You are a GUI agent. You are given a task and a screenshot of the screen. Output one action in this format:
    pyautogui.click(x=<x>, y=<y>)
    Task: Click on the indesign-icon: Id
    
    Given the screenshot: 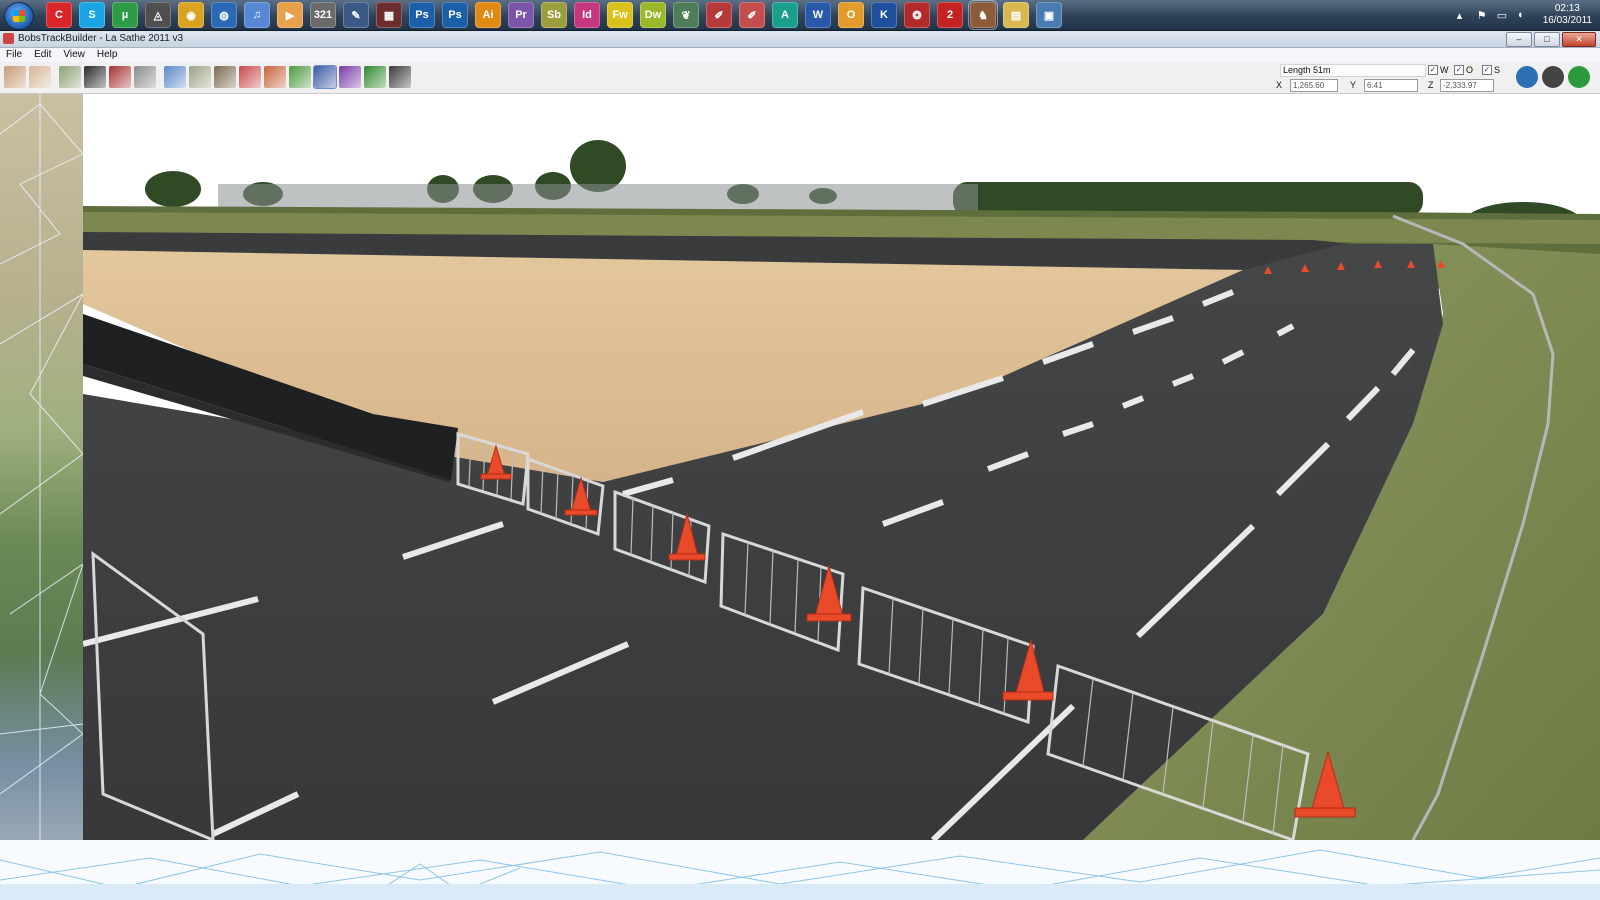 What is the action you would take?
    pyautogui.click(x=587, y=15)
    